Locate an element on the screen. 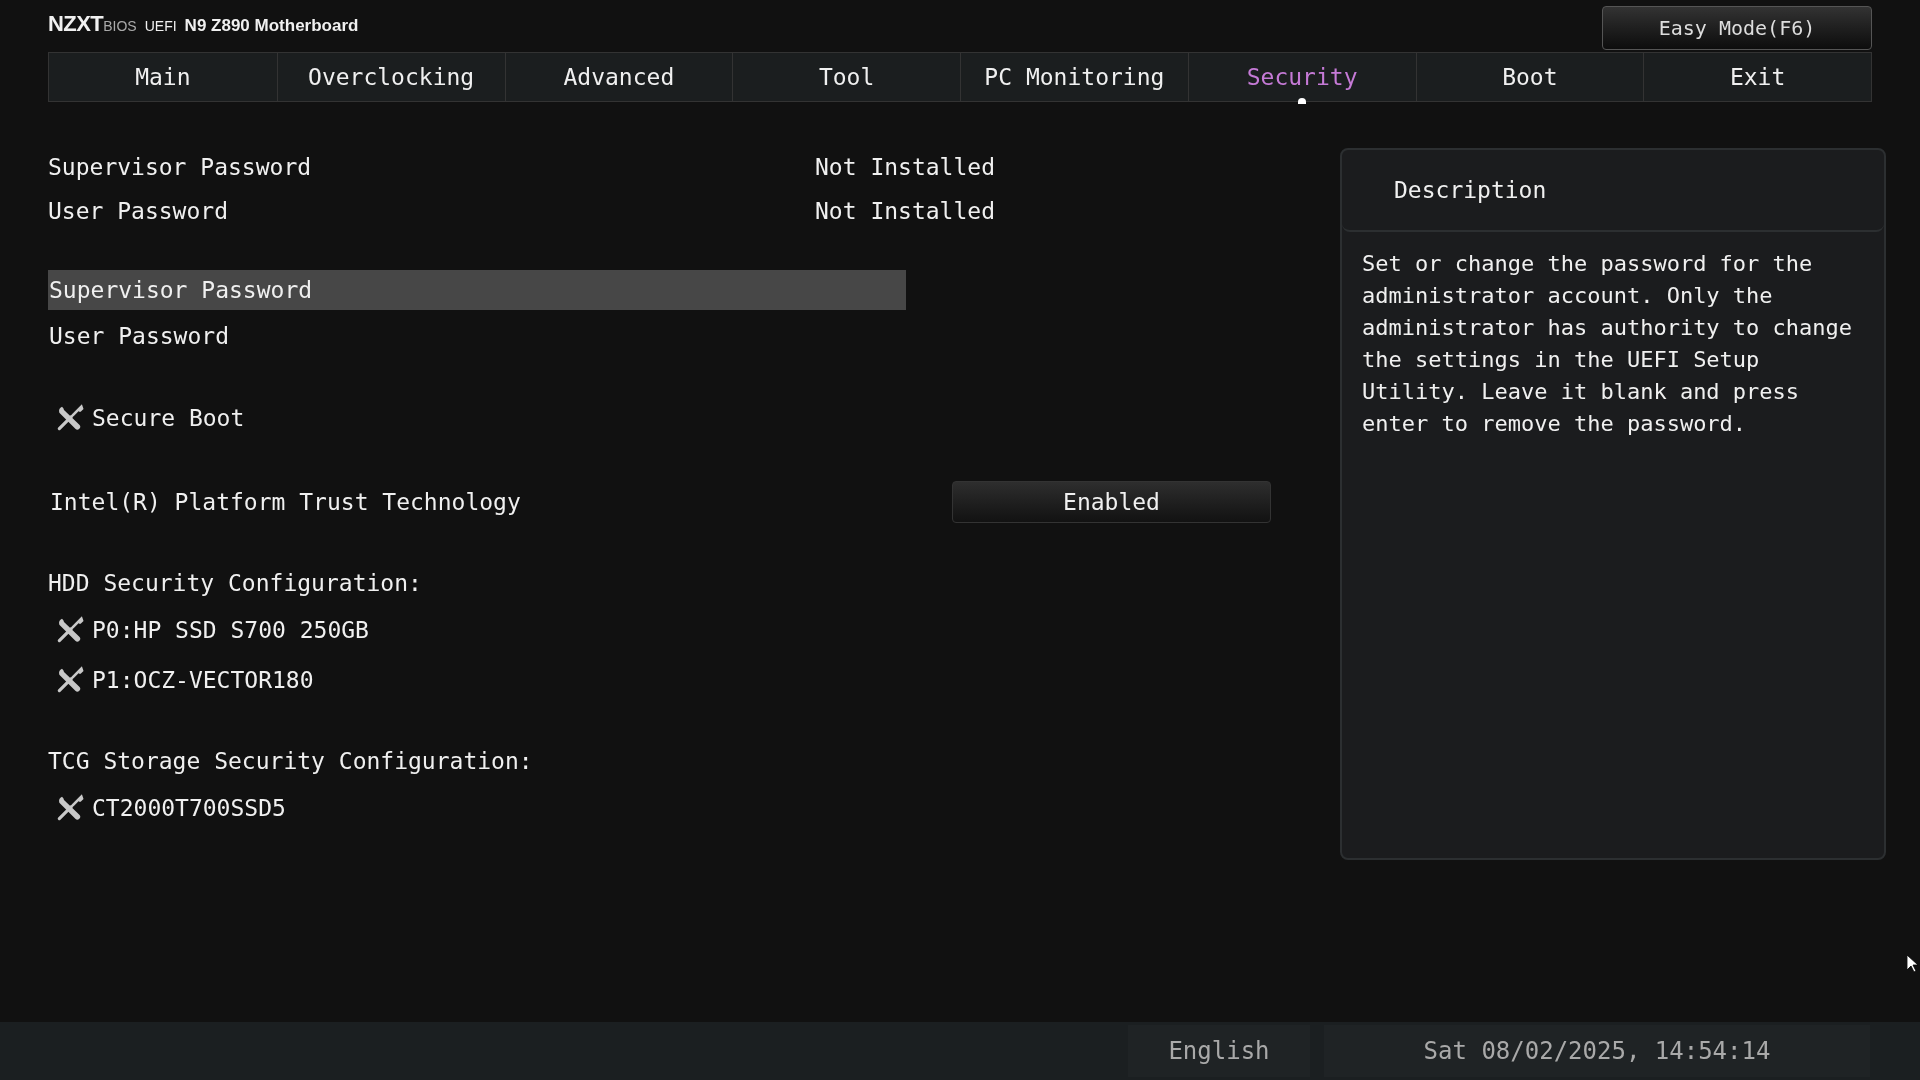 The image size is (1920, 1080). section-heading: TCG Storage Security Configuration: is located at coordinates (291, 761).